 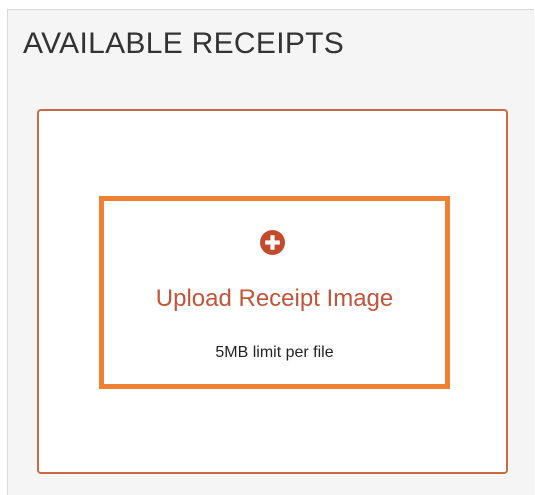 I want to click on section-title: AVAILABLE RECEIPTS, so click(x=184, y=43).